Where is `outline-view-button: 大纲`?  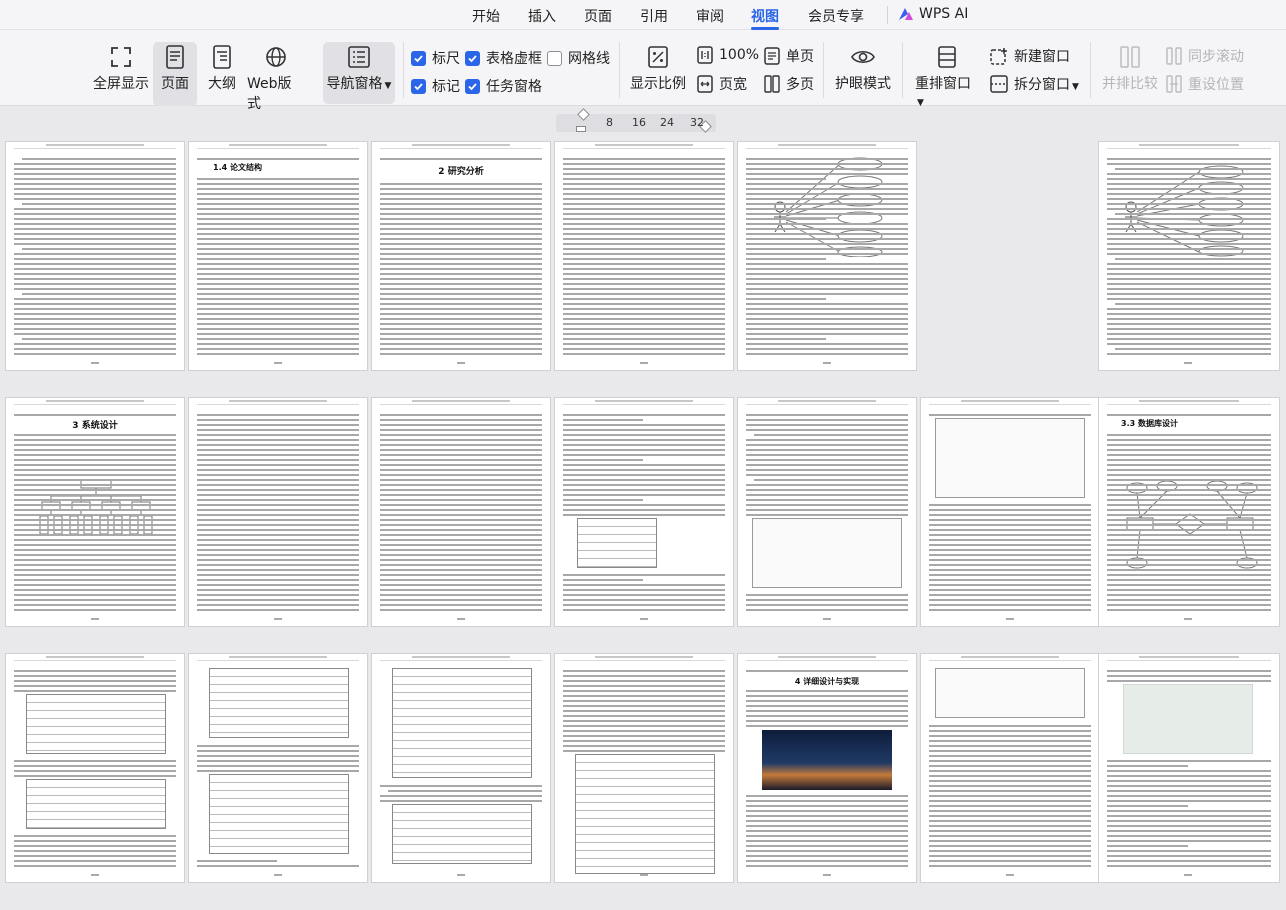
outline-view-button: 大纲 is located at coordinates (222, 68).